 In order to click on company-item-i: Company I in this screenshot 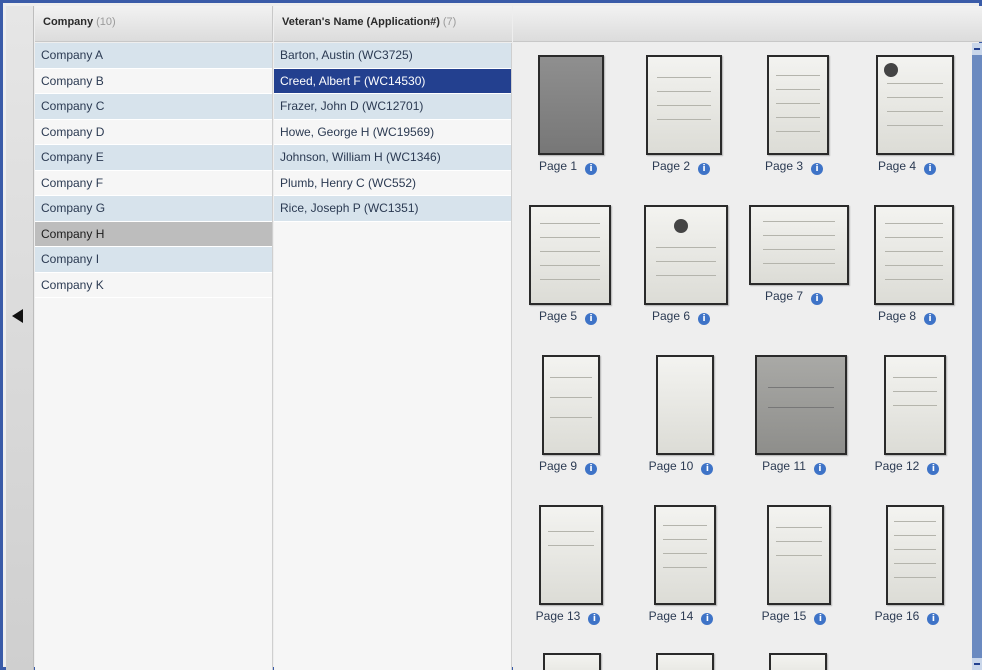, I will do `click(153, 260)`.